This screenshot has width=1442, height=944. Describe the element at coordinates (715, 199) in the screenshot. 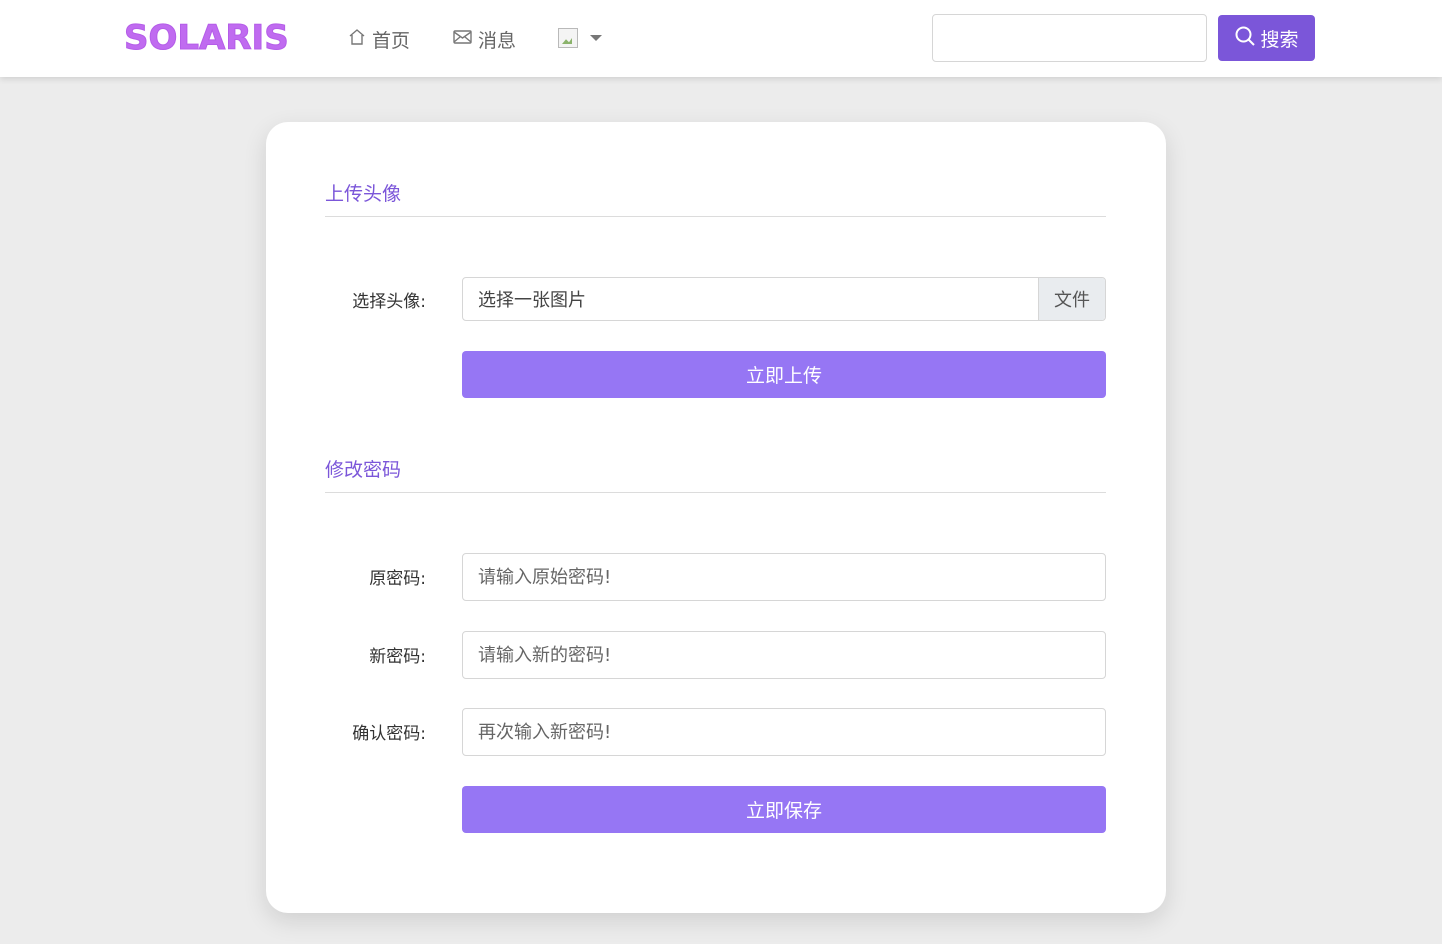

I see `avatar-section-title: 上传头像` at that location.